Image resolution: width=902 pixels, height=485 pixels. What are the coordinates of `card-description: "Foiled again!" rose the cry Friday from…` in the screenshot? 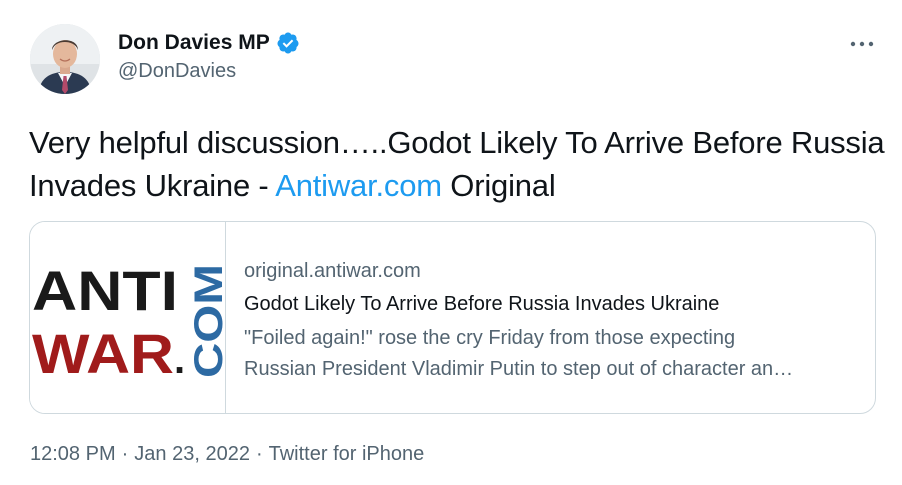 It's located at (554, 354).